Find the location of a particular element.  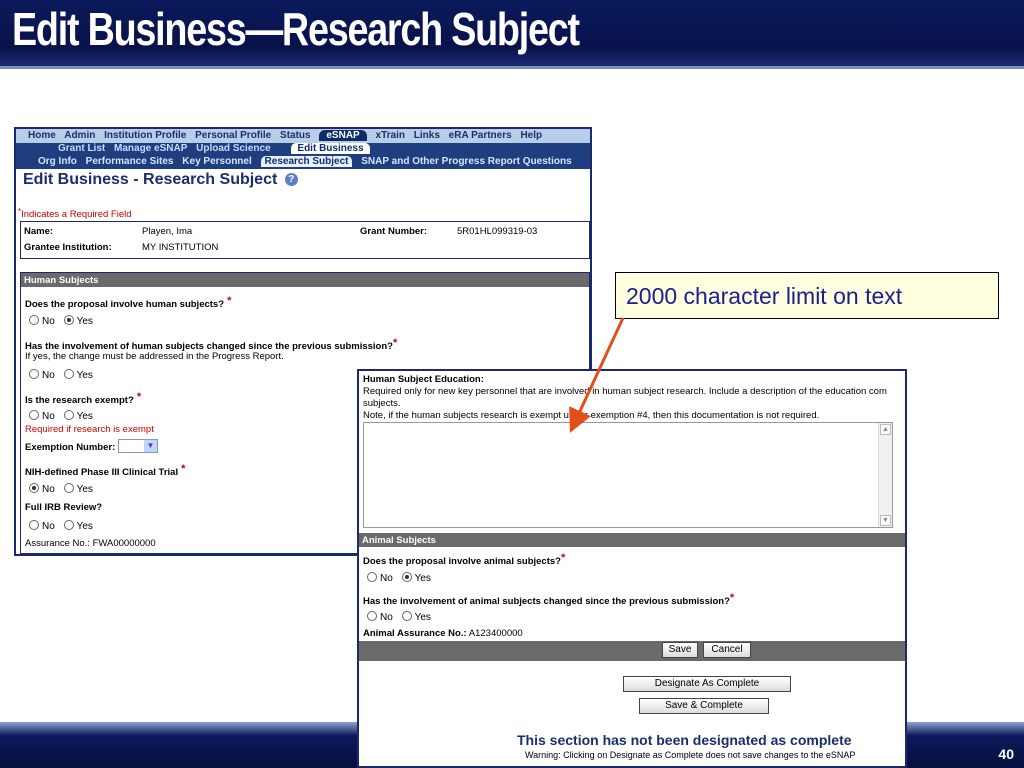

nav-xtrain: xTrain is located at coordinates (390, 135).